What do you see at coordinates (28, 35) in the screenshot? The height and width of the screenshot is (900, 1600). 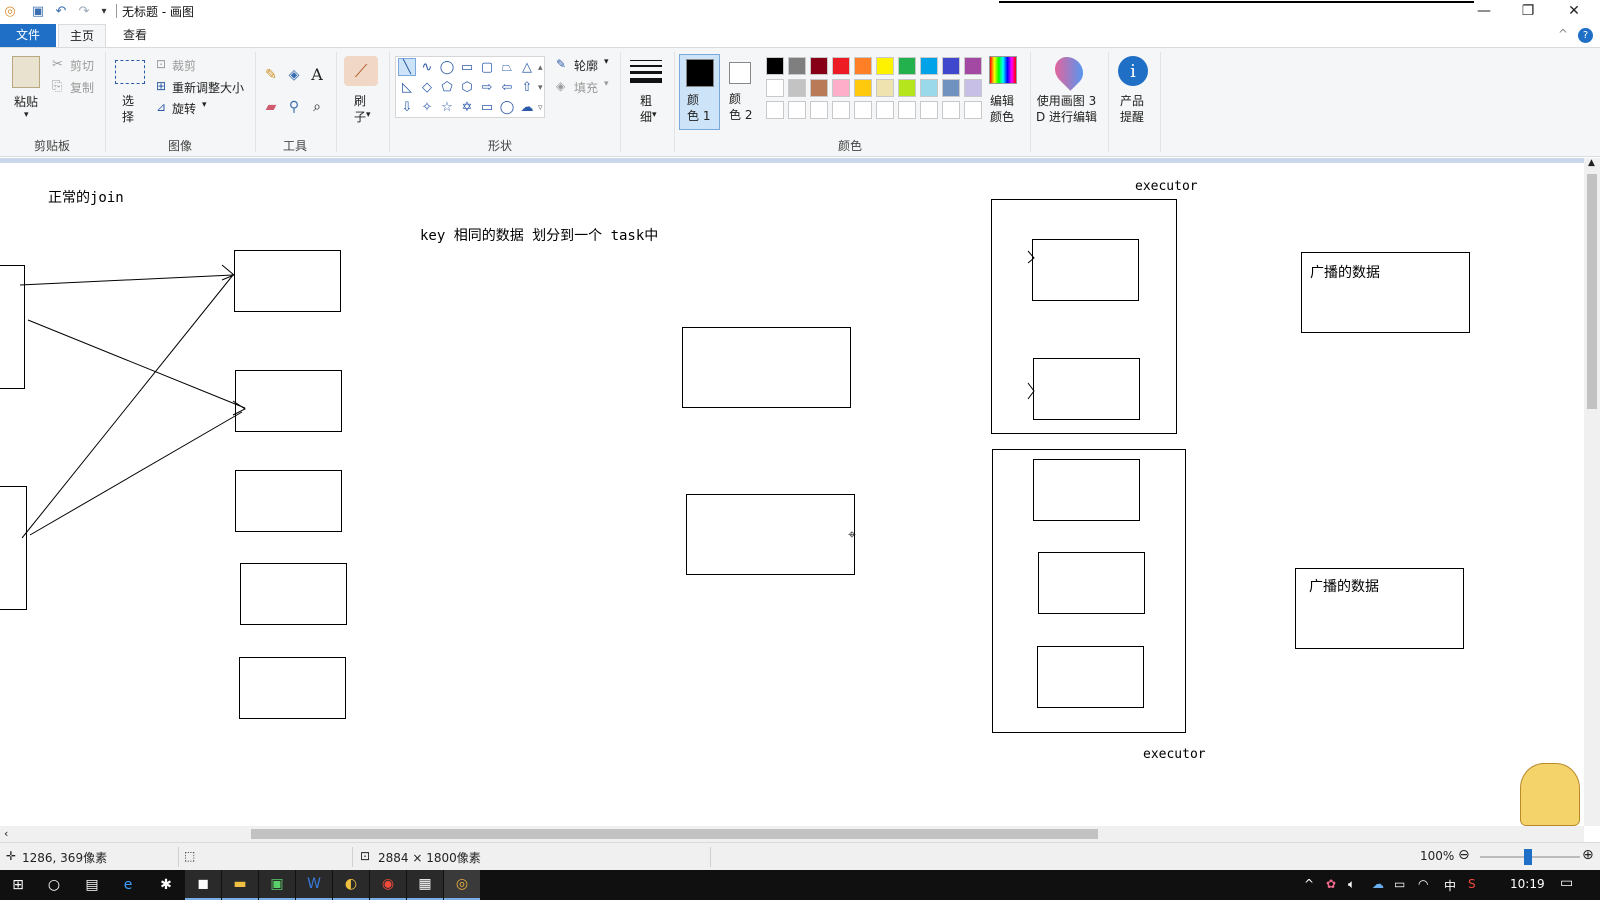 I see `tab-file: 文件` at bounding box center [28, 35].